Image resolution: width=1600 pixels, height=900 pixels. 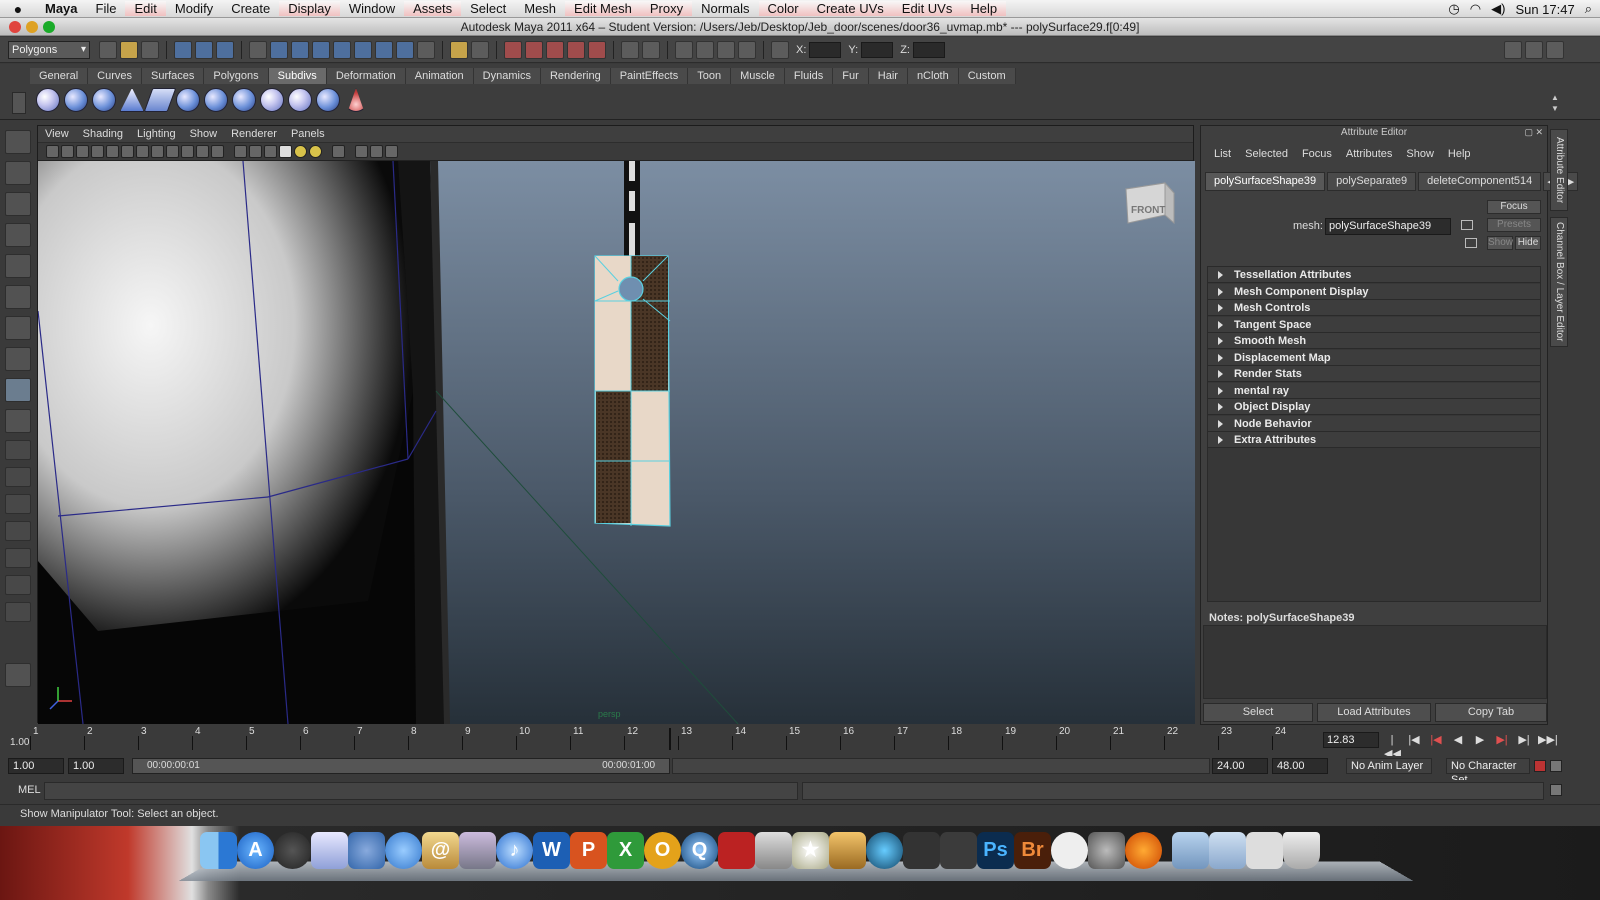 I want to click on maya-icon, so click(x=921, y=850).